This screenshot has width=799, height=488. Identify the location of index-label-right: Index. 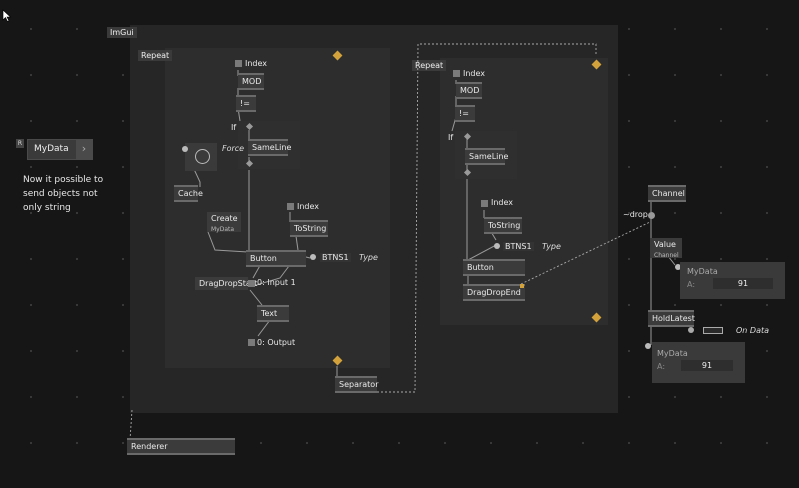
(474, 73).